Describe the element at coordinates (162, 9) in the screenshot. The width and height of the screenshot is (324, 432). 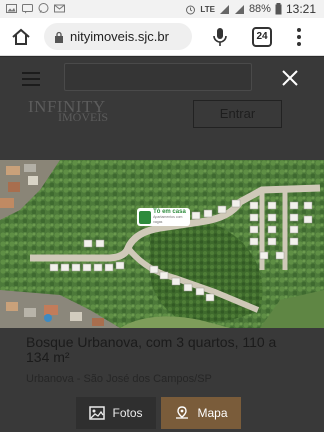
I see `status-bar: LTE 88% 13:21` at that location.